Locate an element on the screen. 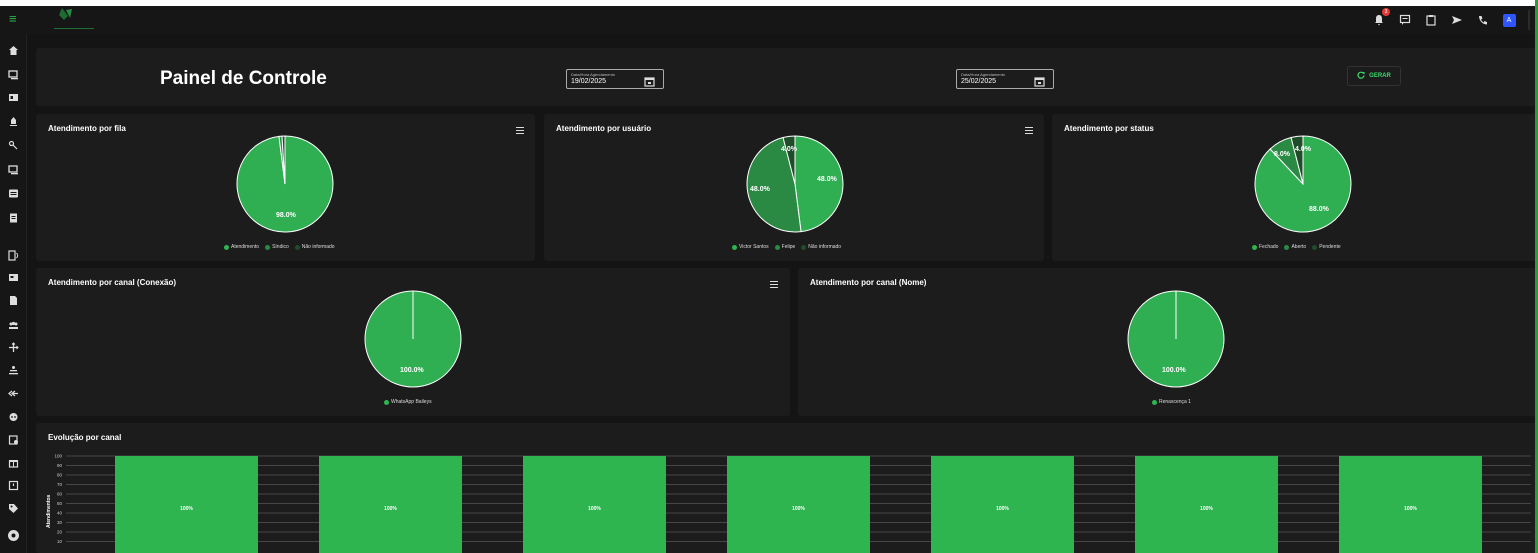 This screenshot has height=553, width=1538. robot-icon is located at coordinates (13, 416).